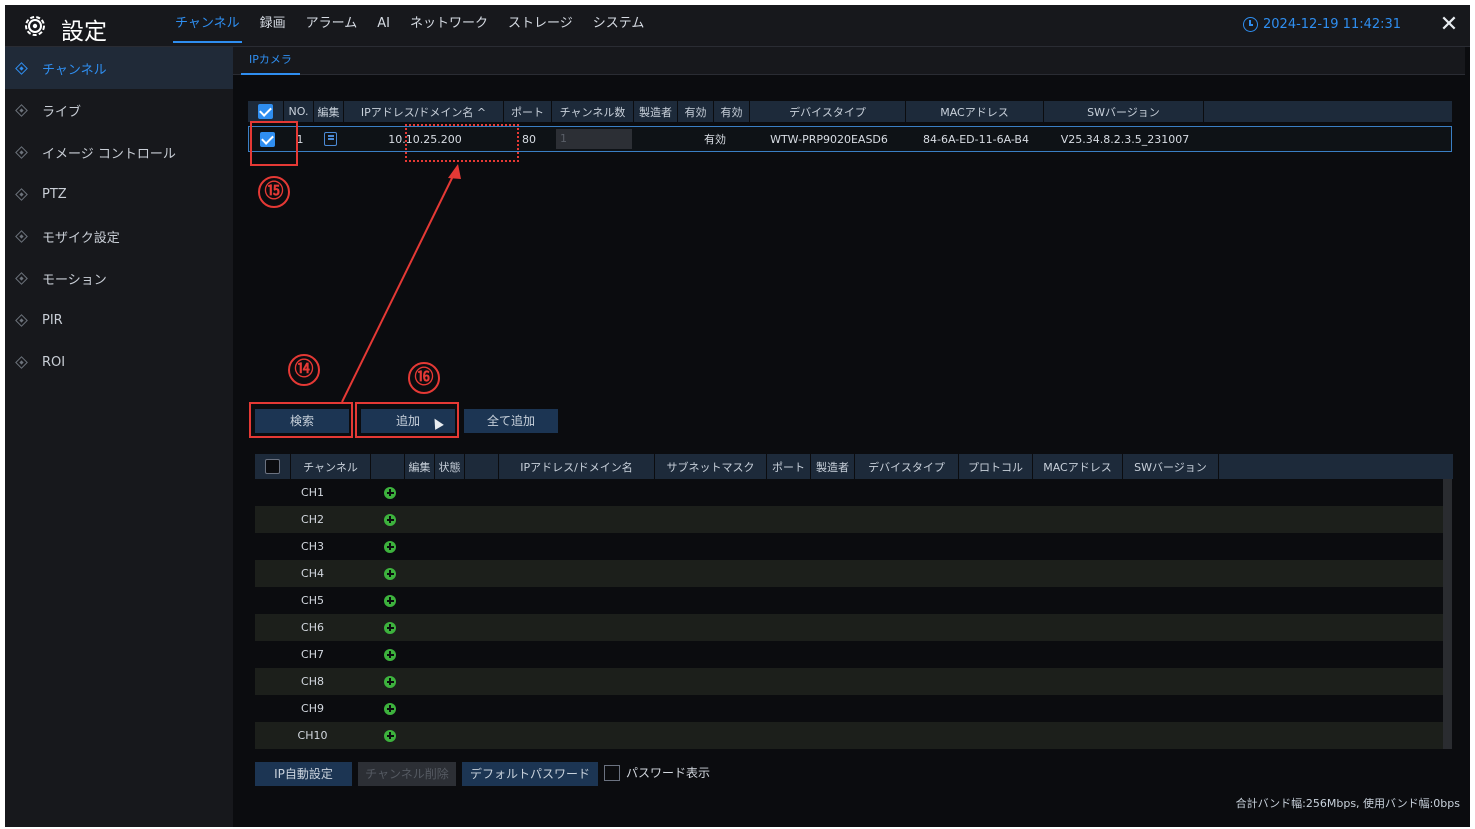 Image resolution: width=1475 pixels, height=829 pixels. Describe the element at coordinates (1336, 466) in the screenshot. I see `header-filler` at that location.